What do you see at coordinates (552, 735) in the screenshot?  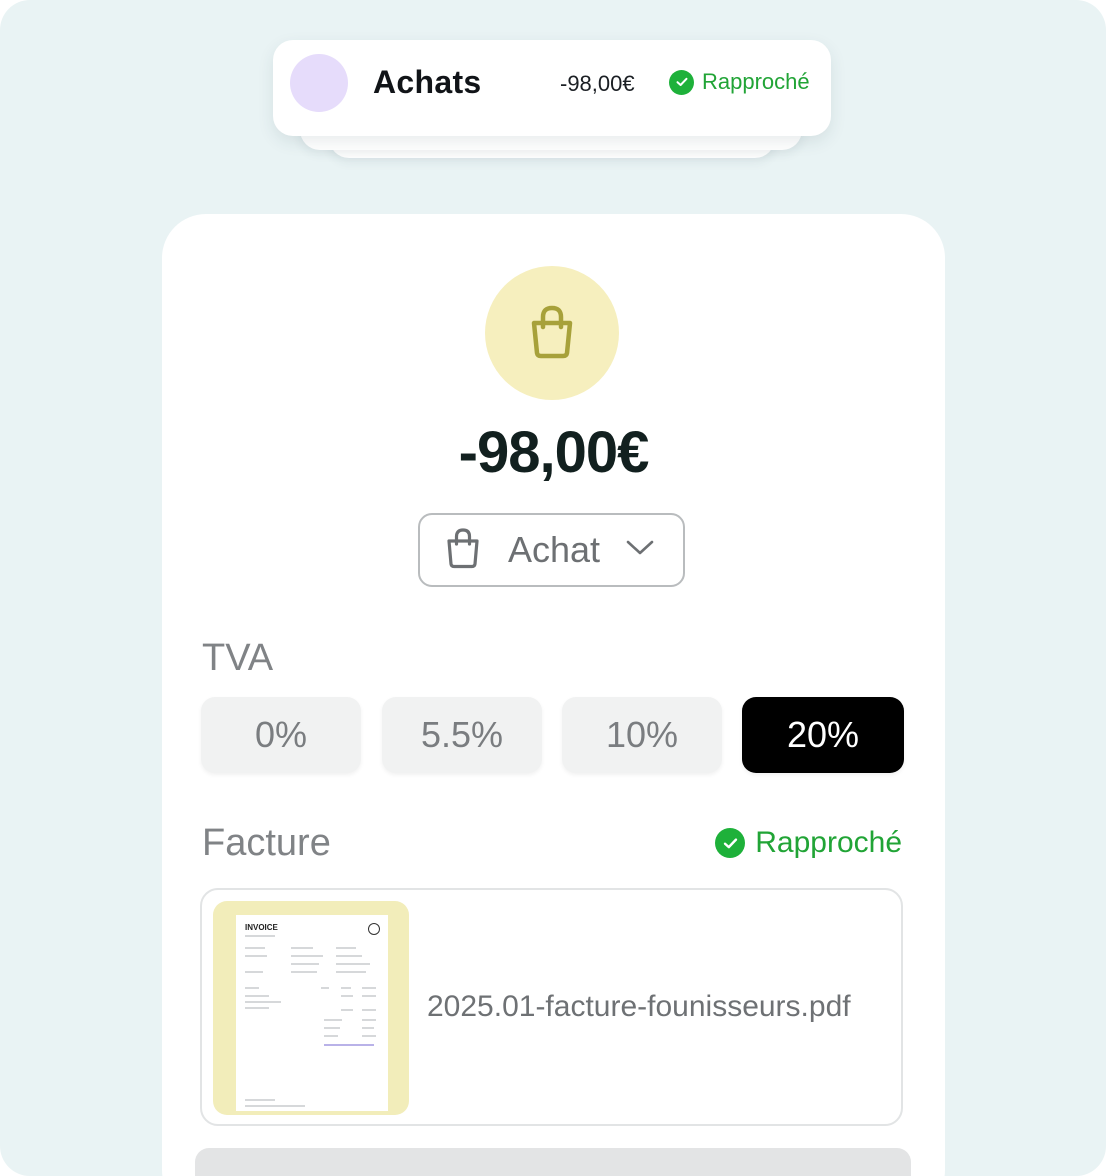 I see `tva-rate-selector: 0% 5.5% 10% 20%` at bounding box center [552, 735].